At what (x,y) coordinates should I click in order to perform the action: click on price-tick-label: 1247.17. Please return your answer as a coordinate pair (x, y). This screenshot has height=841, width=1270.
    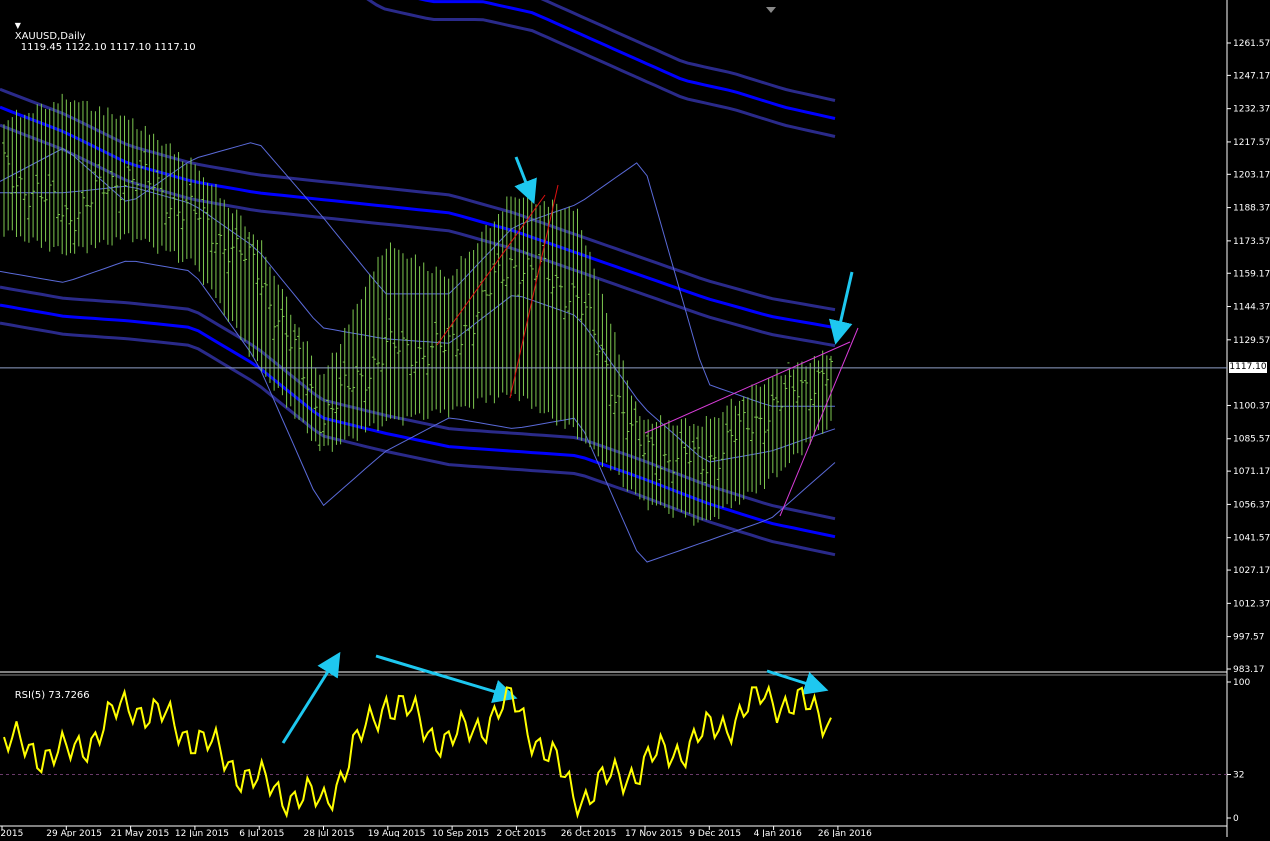
    Looking at the image, I should click on (1251, 76).